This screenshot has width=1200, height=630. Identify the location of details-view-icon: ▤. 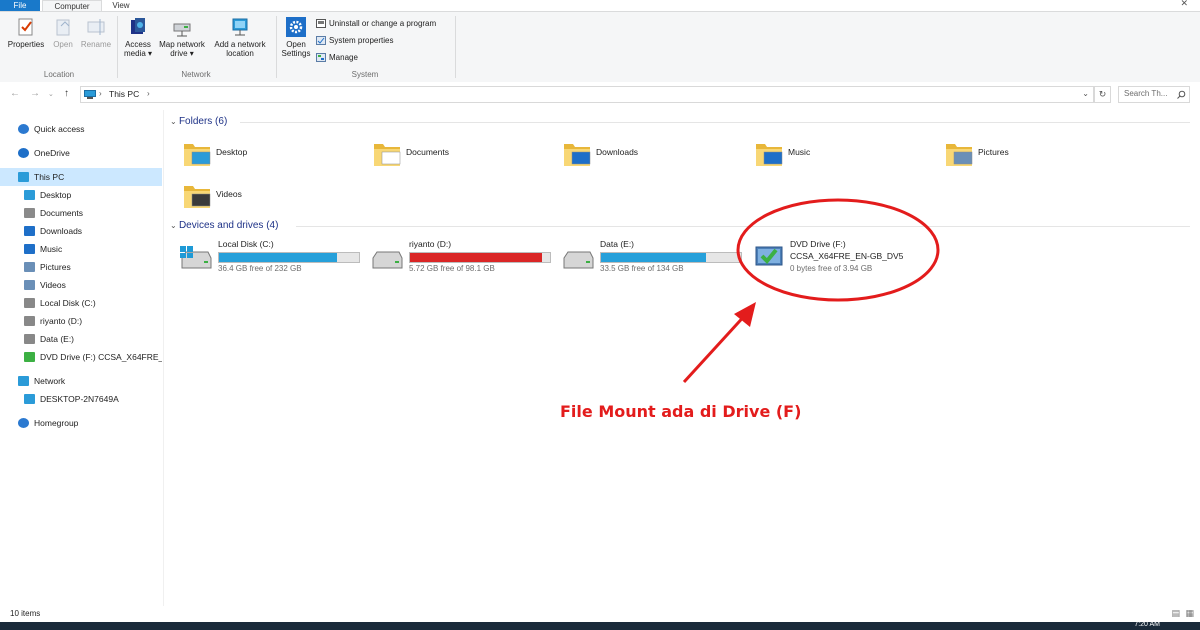
(1175, 613).